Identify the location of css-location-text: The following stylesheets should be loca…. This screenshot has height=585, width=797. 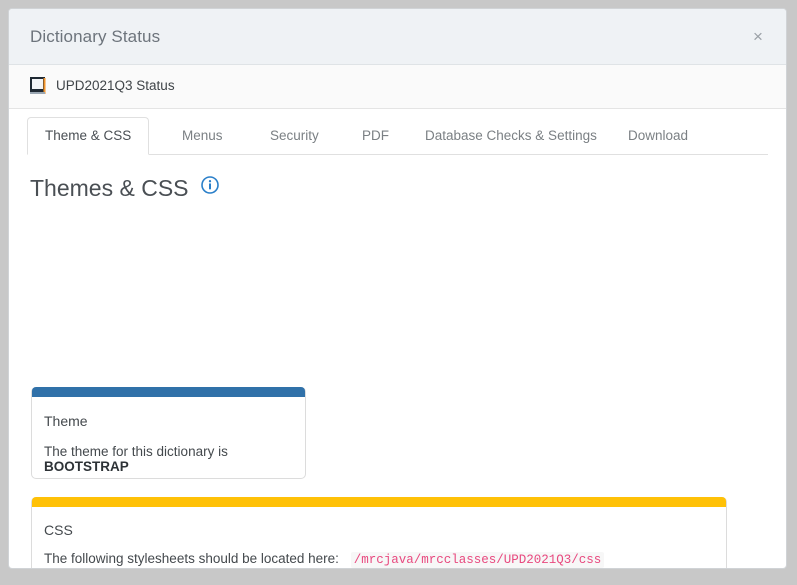
(191, 558).